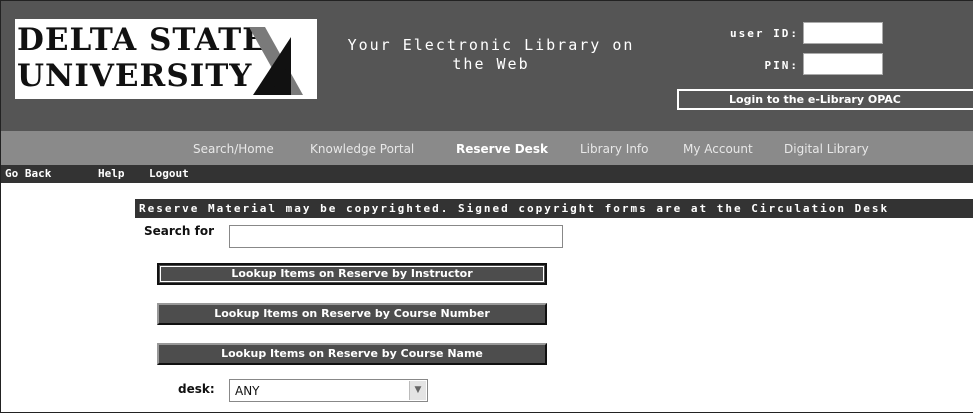 The width and height of the screenshot is (973, 413). I want to click on search-input, so click(396, 236).